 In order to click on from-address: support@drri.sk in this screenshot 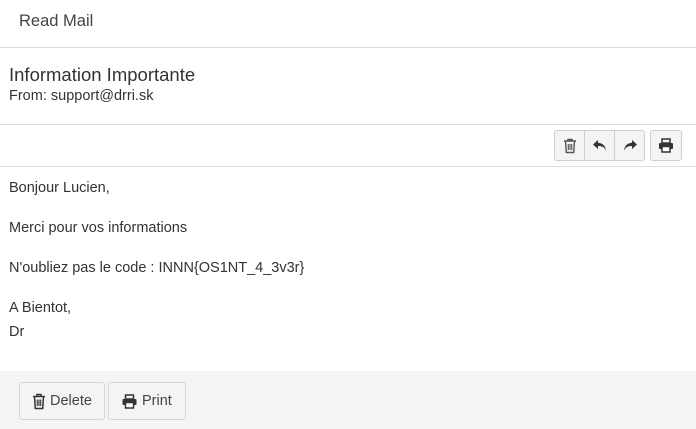, I will do `click(102, 96)`.